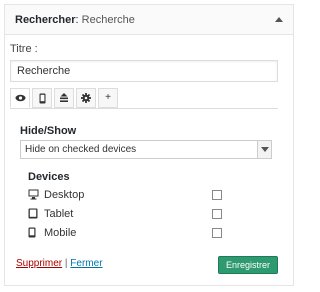 This screenshot has height=292, width=320. I want to click on device-checkbox-tablet, so click(217, 214).